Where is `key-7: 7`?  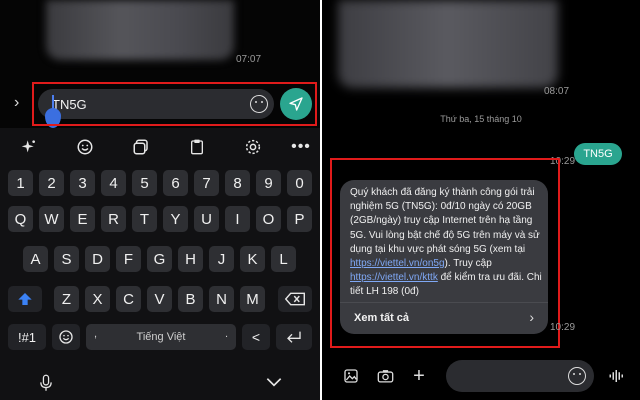
key-7: 7 is located at coordinates (206, 183).